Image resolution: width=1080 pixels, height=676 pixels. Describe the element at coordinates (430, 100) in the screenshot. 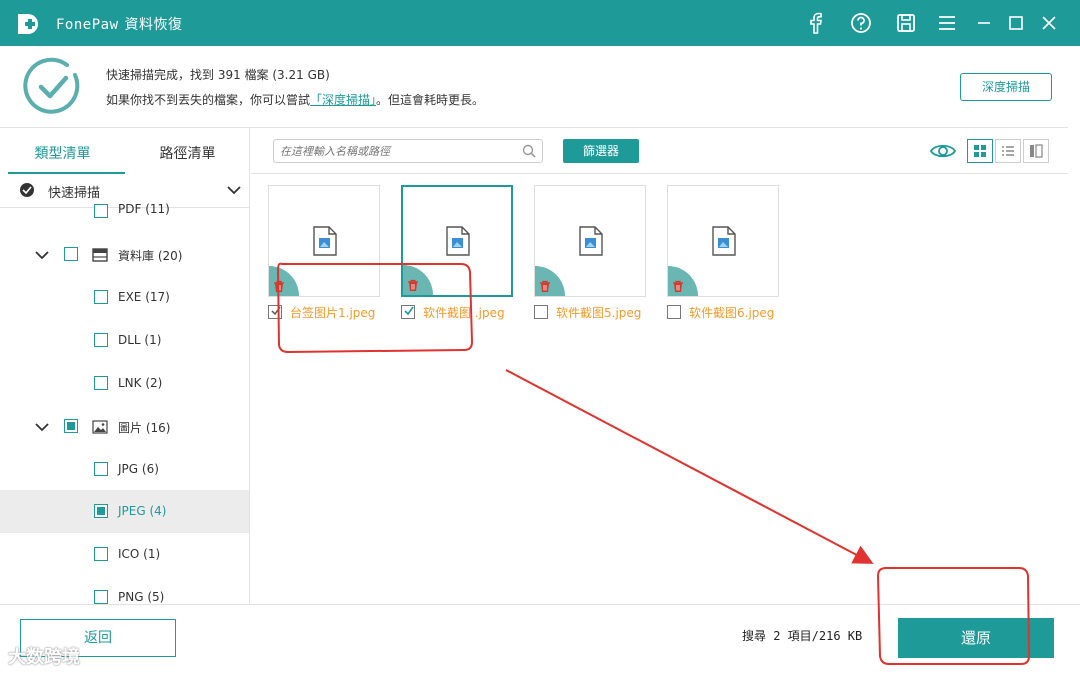

I see `hint-suffix: 。但這會耗時更長。` at that location.